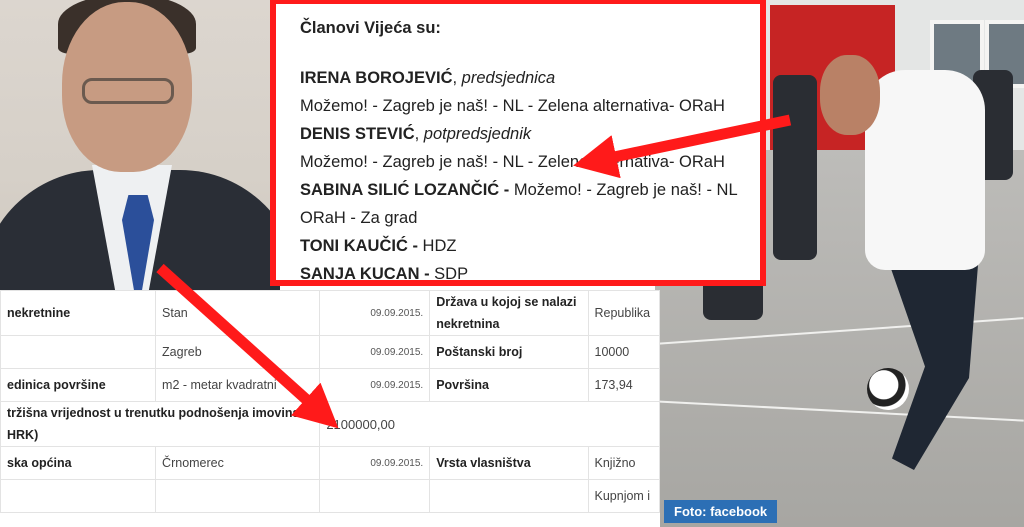  Describe the element at coordinates (439, 246) in the screenshot. I see `member-party-inline: HDZ` at that location.